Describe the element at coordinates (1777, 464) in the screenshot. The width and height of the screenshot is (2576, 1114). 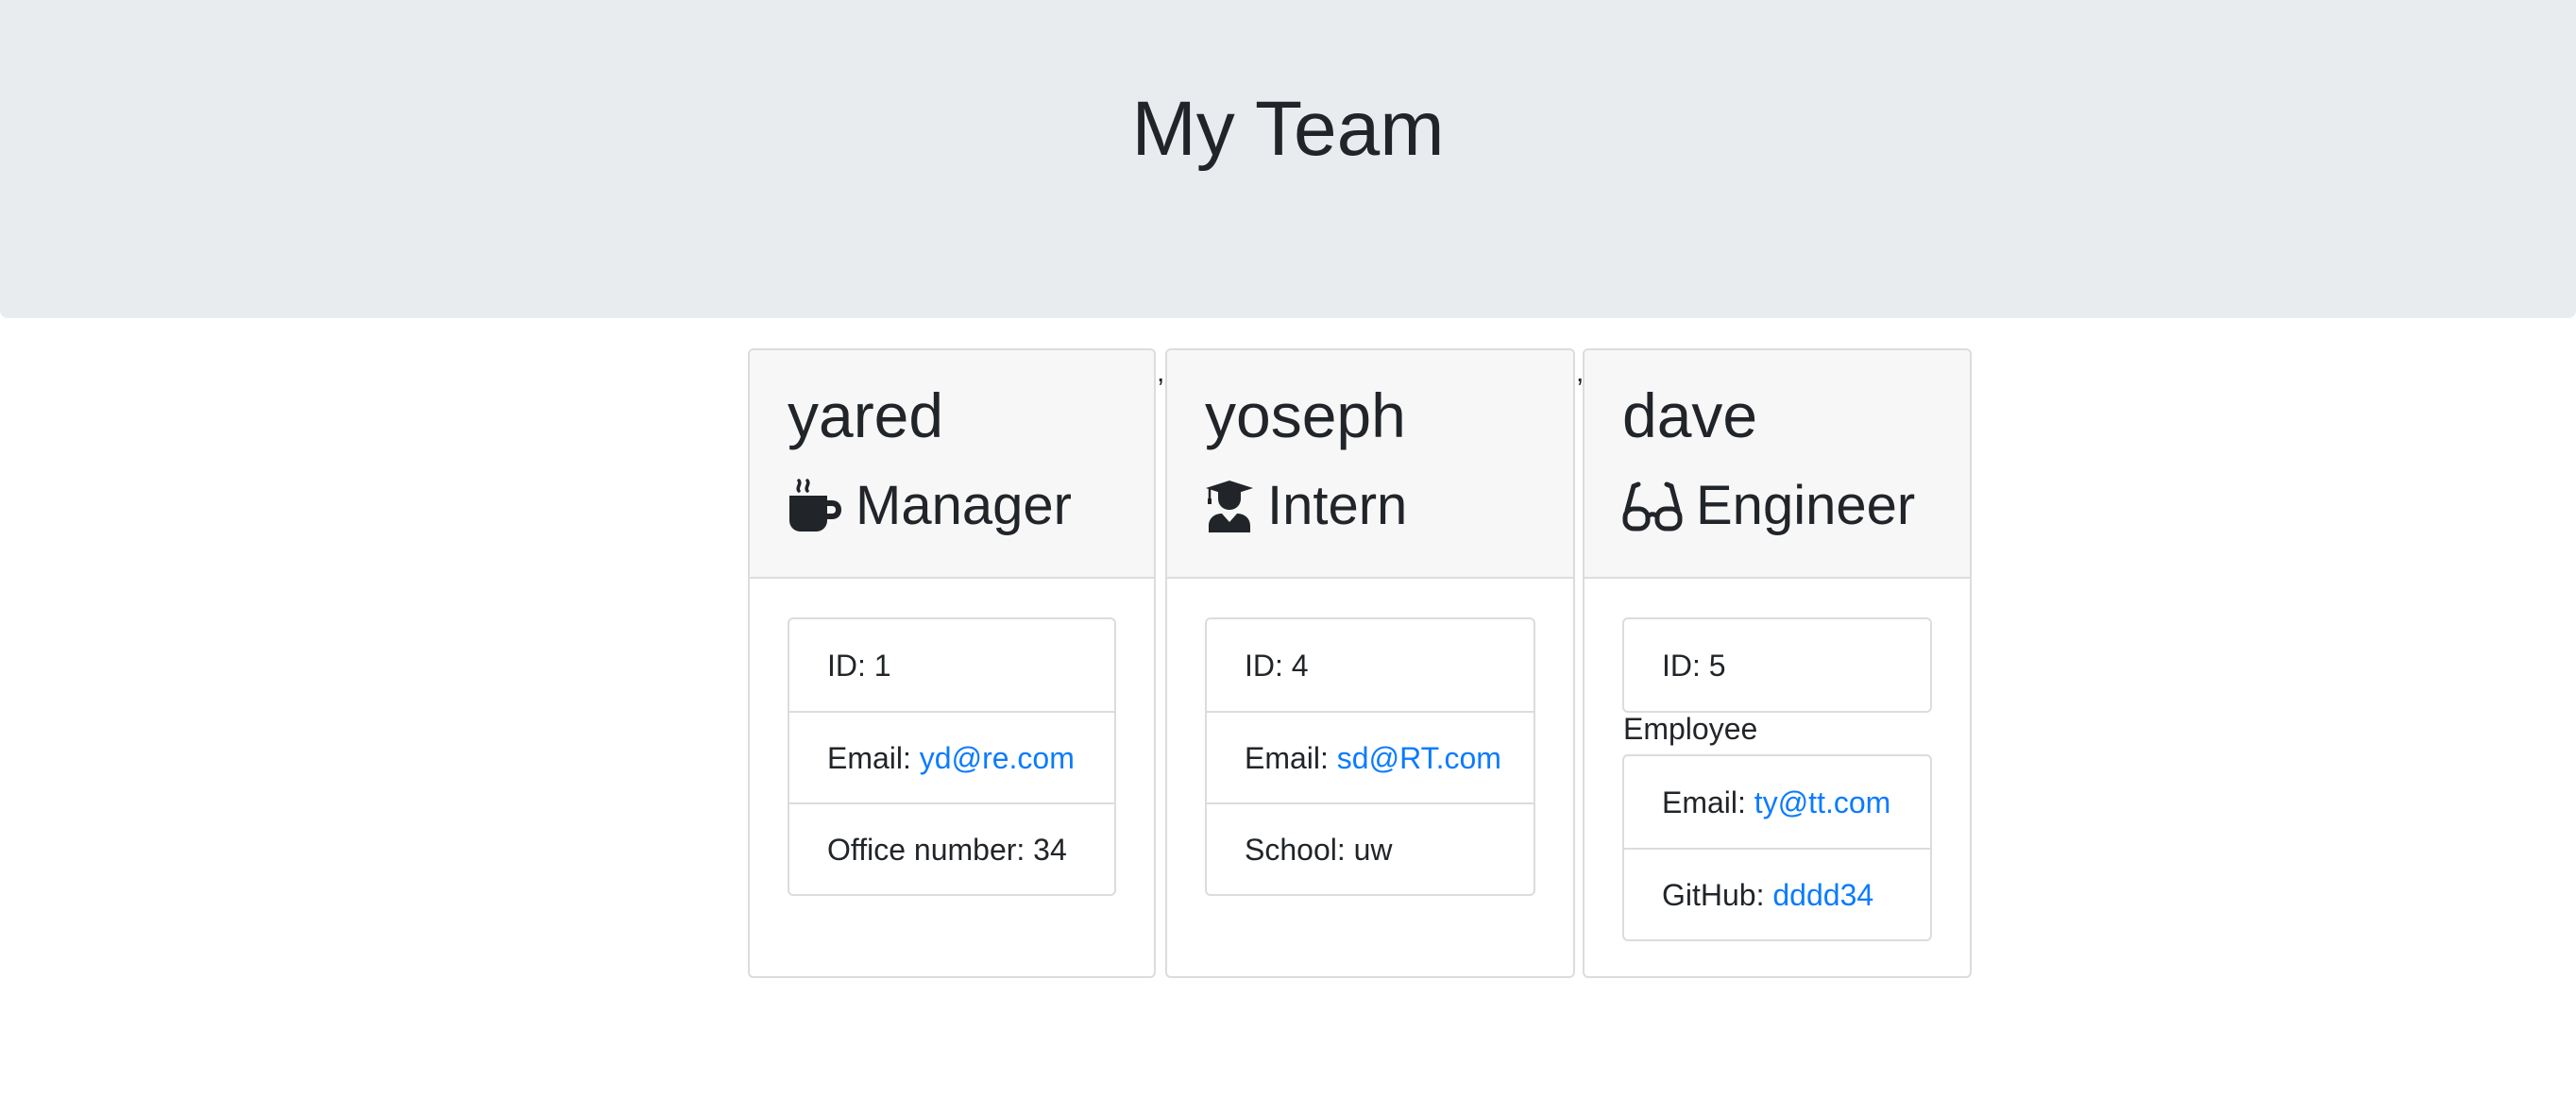
I see `card-header: dave Engineer` at that location.